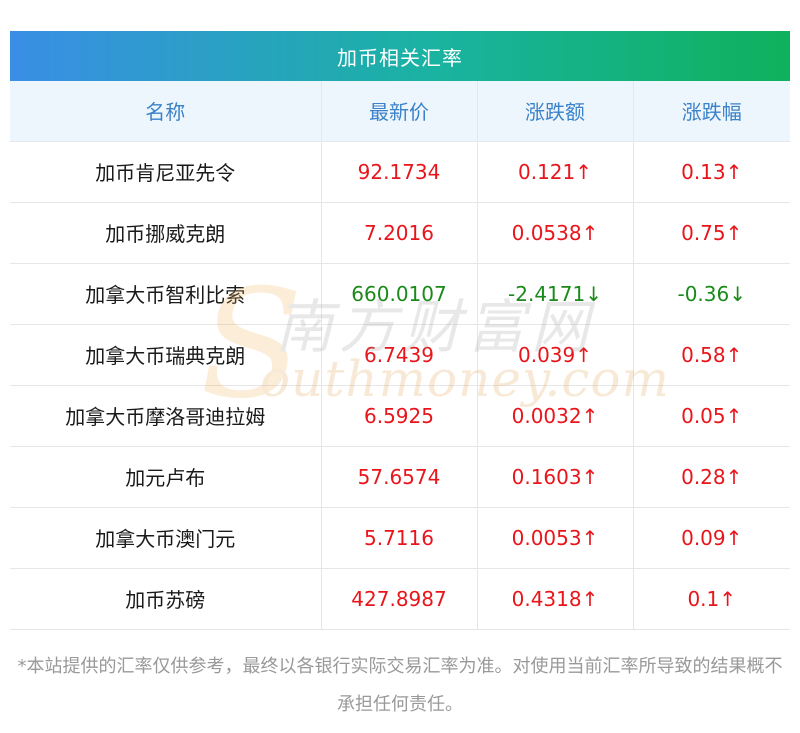 The image size is (800, 733). What do you see at coordinates (555, 172) in the screenshot?
I see `price-change: 0.121↑` at bounding box center [555, 172].